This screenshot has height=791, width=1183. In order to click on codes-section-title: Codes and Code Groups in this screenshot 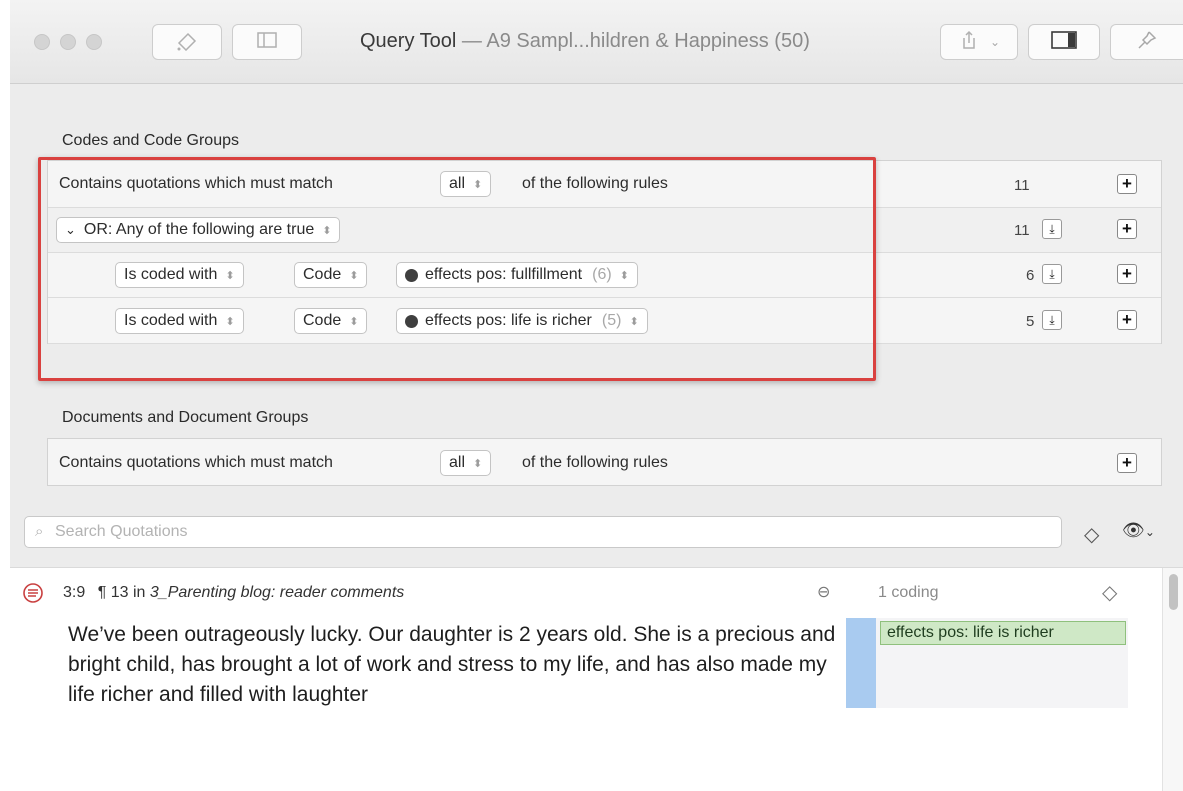, I will do `click(150, 140)`.